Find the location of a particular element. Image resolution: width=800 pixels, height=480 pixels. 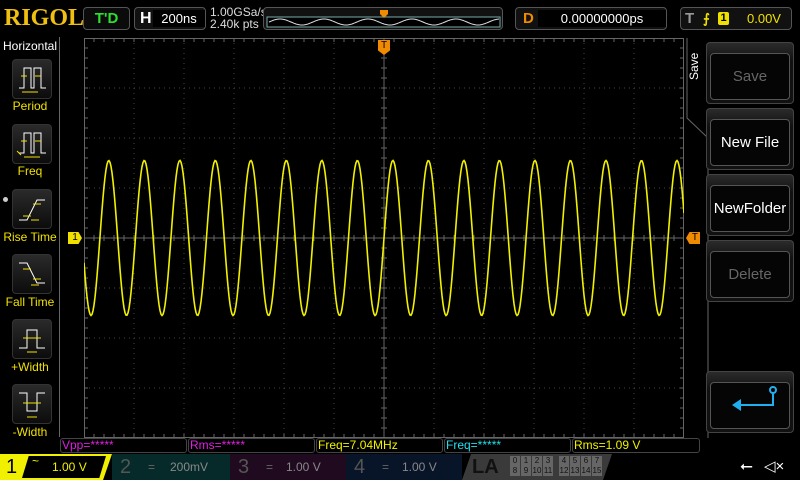

logic-analyzer-tab: LA 0 1 2 3 4 5 6 7 8 9 10 11 12 13 14 15 is located at coordinates (537, 467).